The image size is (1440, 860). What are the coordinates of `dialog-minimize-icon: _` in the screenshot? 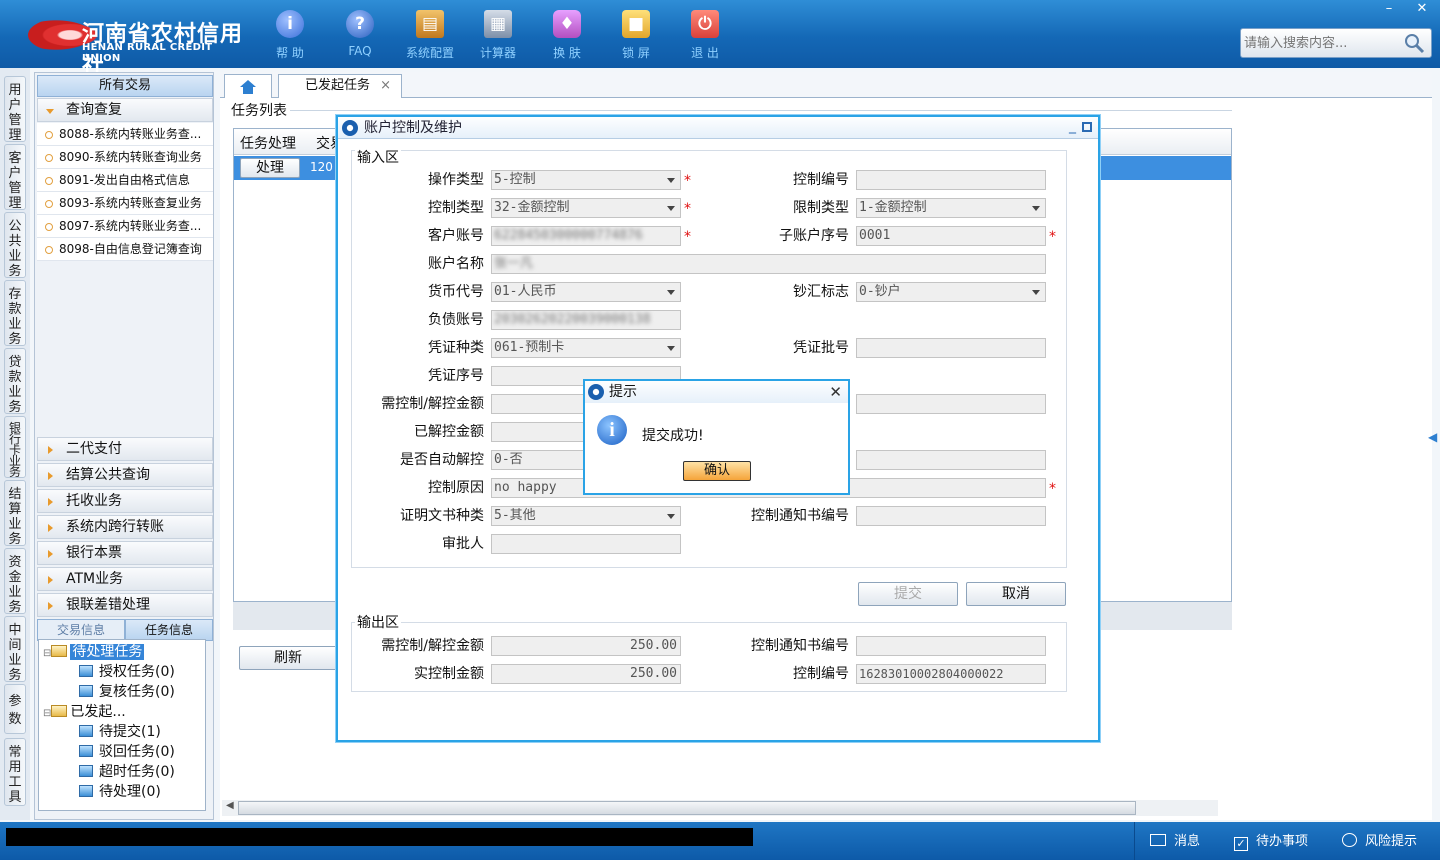 It's located at (1072, 126).